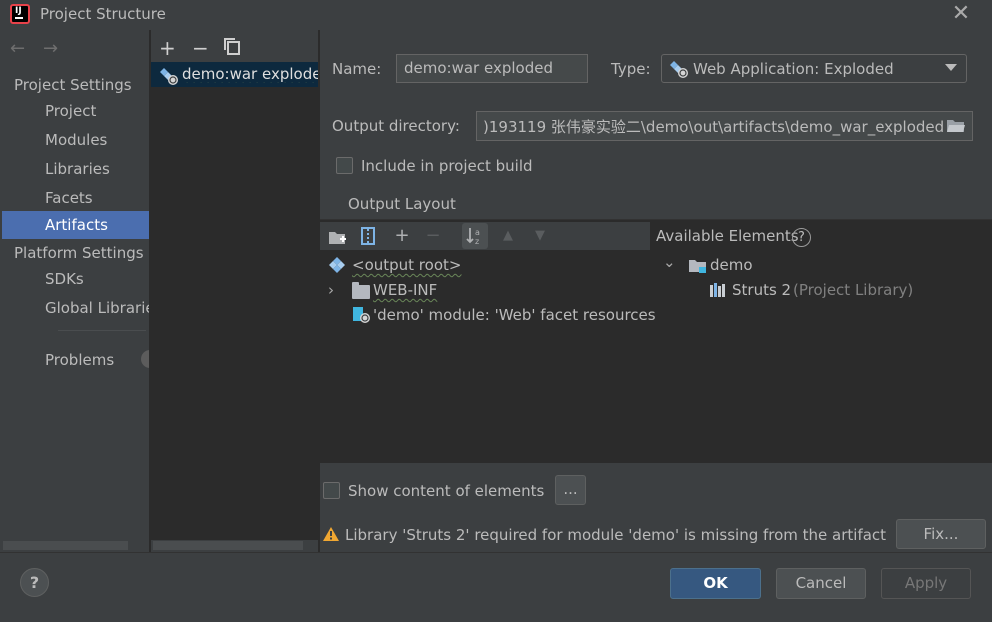 The width and height of the screenshot is (992, 622). I want to click on artifact-list, so click(234, 301).